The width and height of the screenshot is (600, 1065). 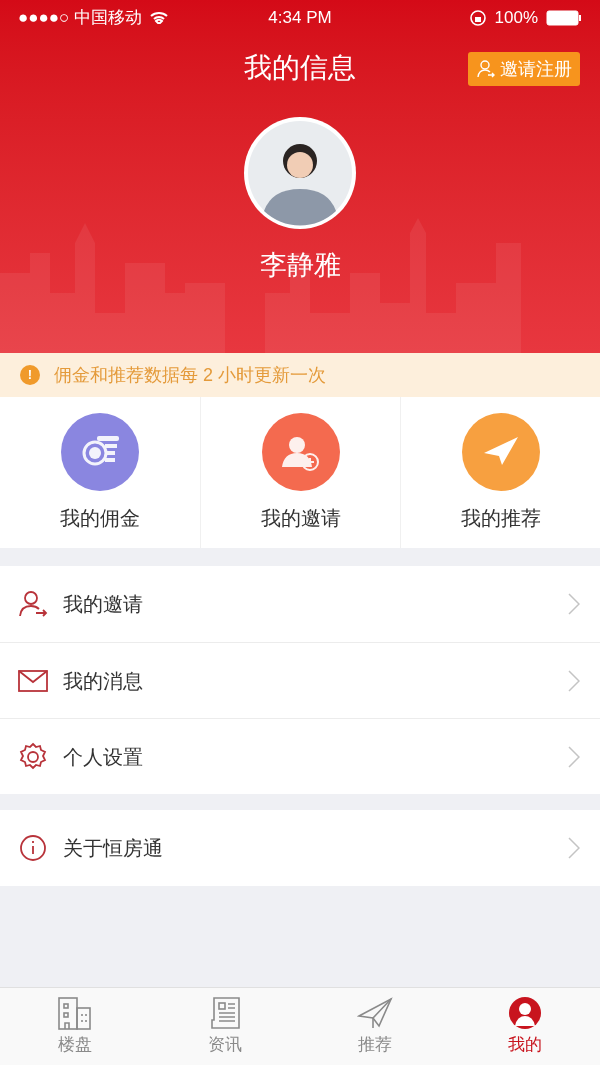 What do you see at coordinates (564, 17) in the screenshot?
I see `battery-icon` at bounding box center [564, 17].